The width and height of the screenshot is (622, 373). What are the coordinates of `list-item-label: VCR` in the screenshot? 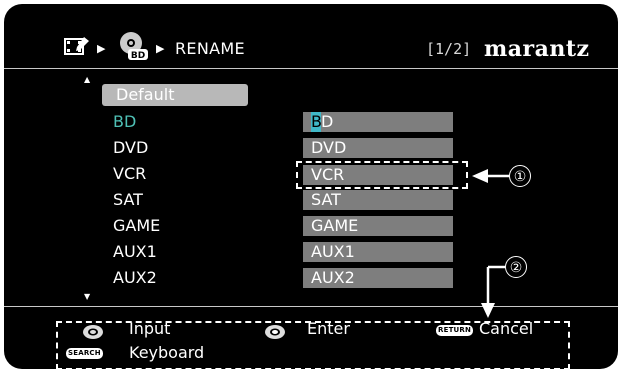 It's located at (129, 173).